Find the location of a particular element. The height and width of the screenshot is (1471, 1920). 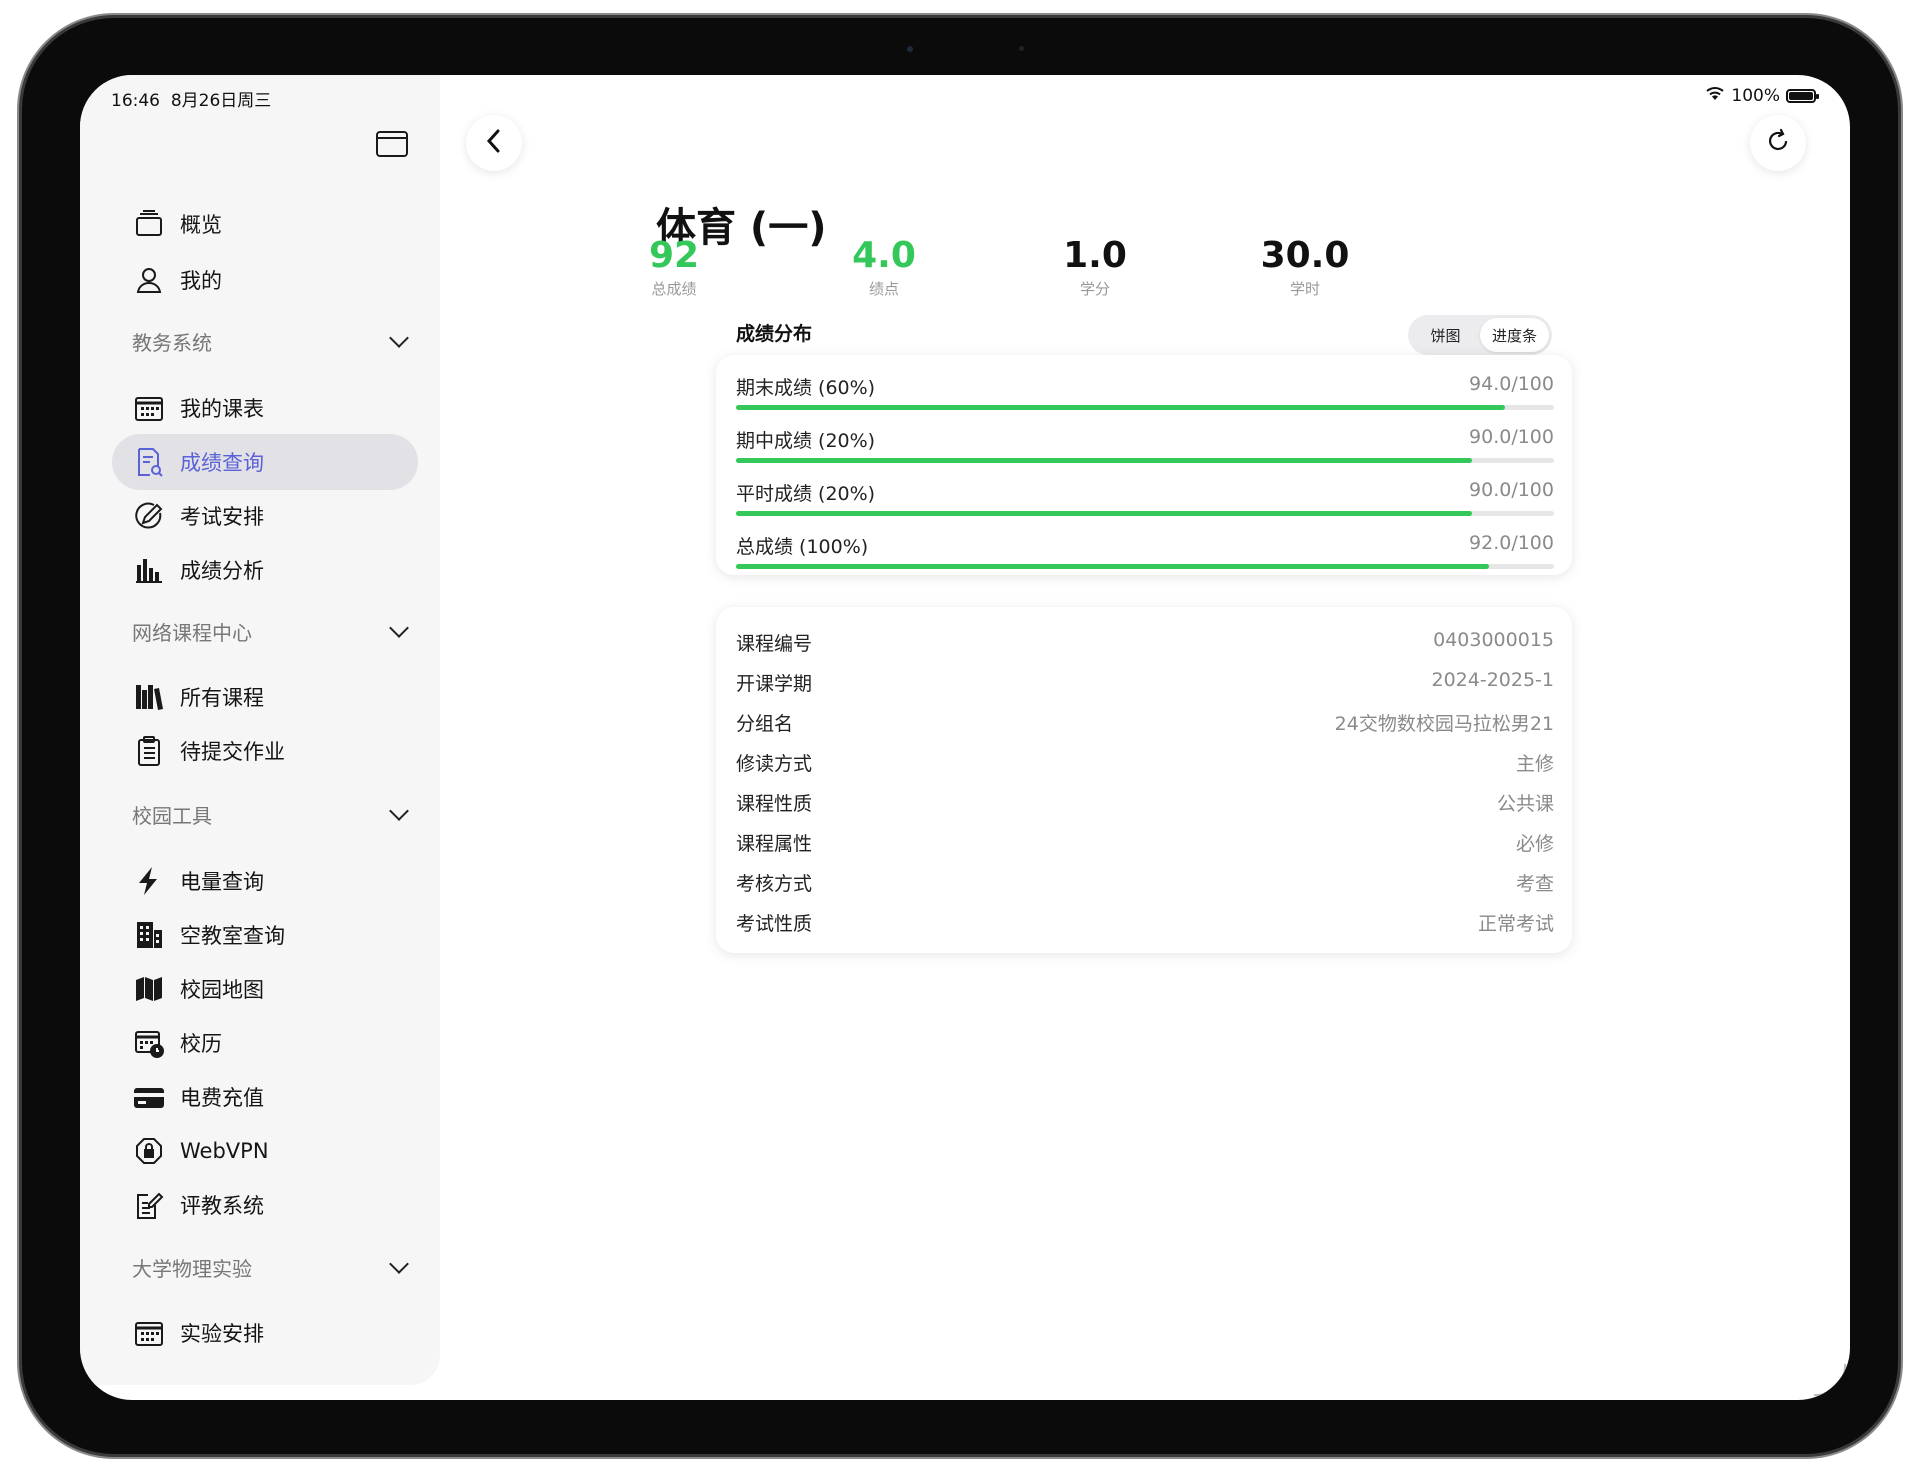

sidebar-item-exams: 考试安排 is located at coordinates (265, 516).